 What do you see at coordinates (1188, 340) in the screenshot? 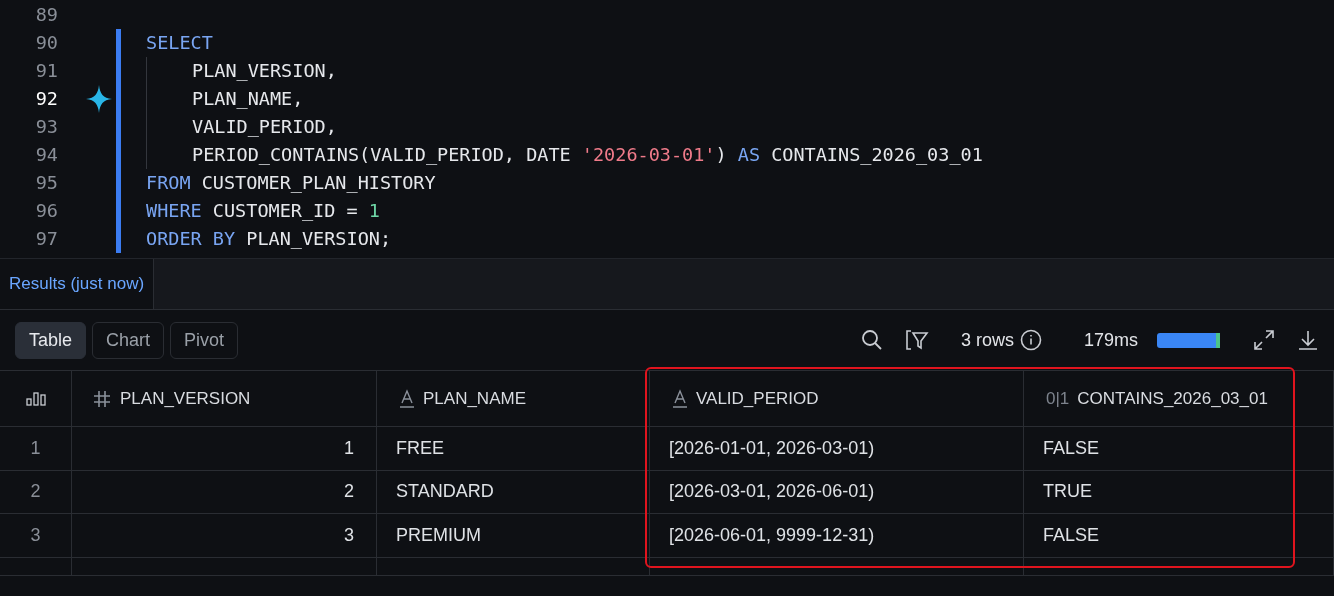
I see `timing-bar-drawing` at bounding box center [1188, 340].